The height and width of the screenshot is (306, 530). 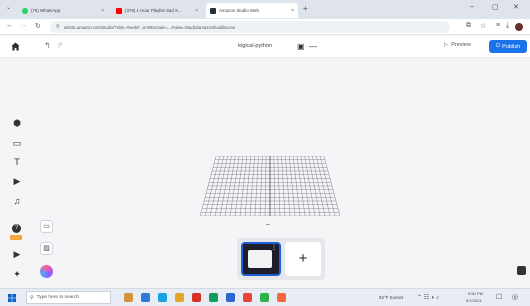 What do you see at coordinates (17, 274) in the screenshot?
I see `settings-icon: ✦` at bounding box center [17, 274].